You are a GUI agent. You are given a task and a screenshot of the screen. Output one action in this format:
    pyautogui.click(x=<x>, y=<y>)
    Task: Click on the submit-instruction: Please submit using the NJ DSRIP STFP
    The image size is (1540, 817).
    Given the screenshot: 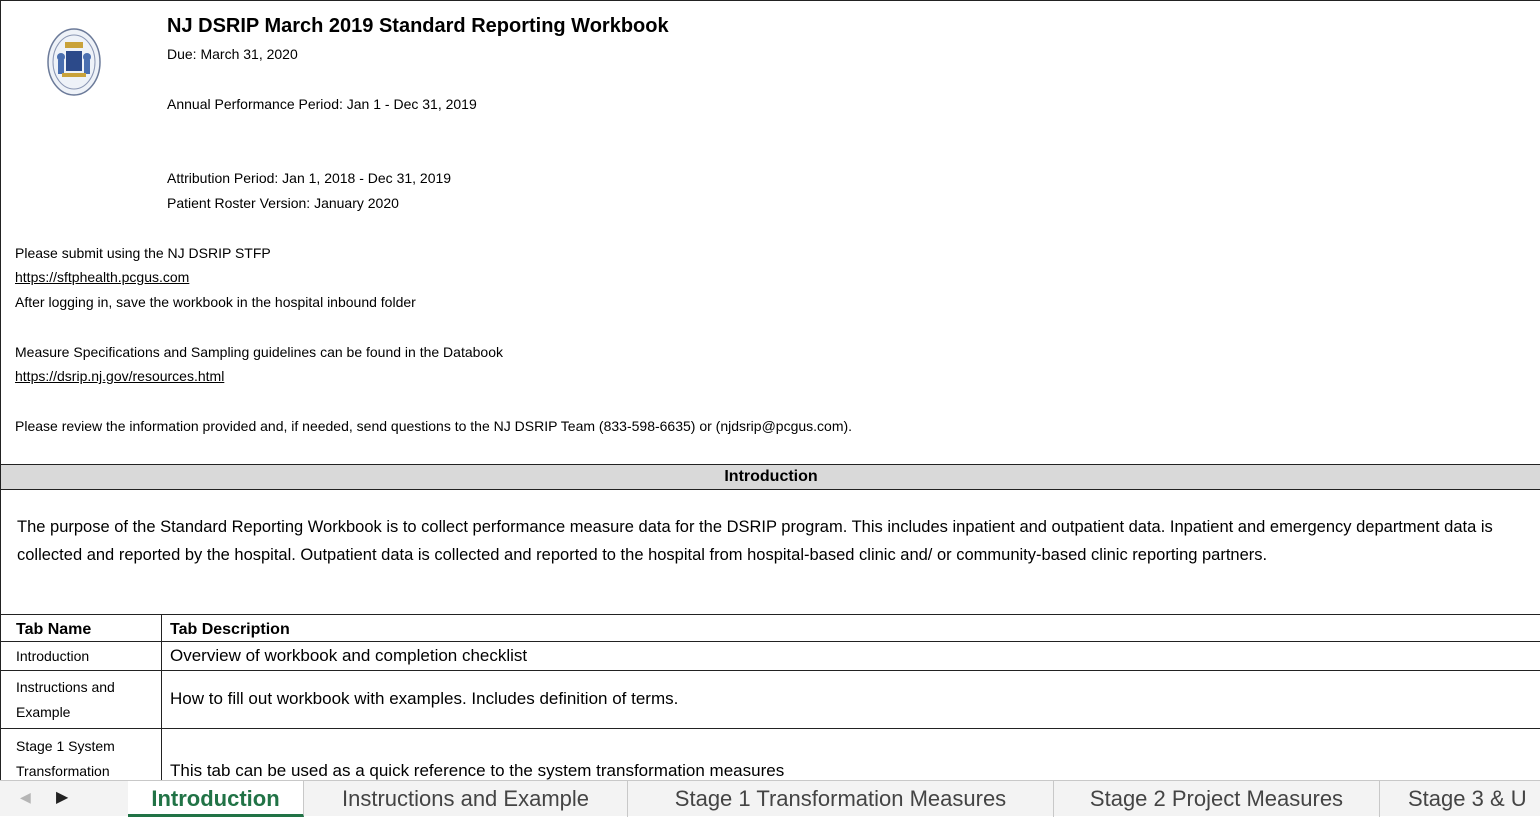 What is the action you would take?
    pyautogui.click(x=143, y=253)
    